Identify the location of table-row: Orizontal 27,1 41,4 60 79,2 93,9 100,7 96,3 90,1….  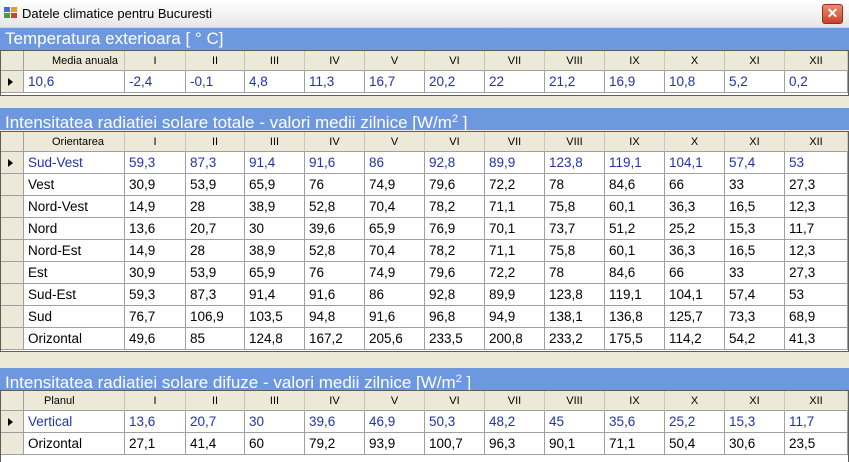
(424, 444).